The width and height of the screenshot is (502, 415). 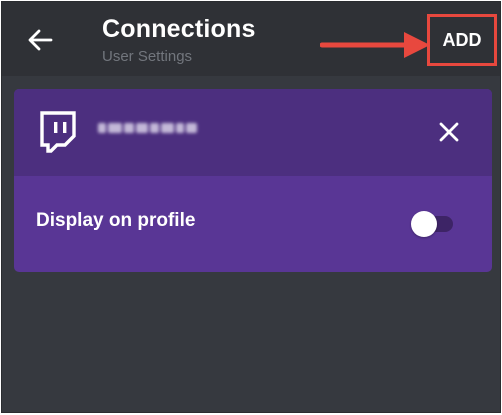 I want to click on twitch-icon, so click(x=58, y=132).